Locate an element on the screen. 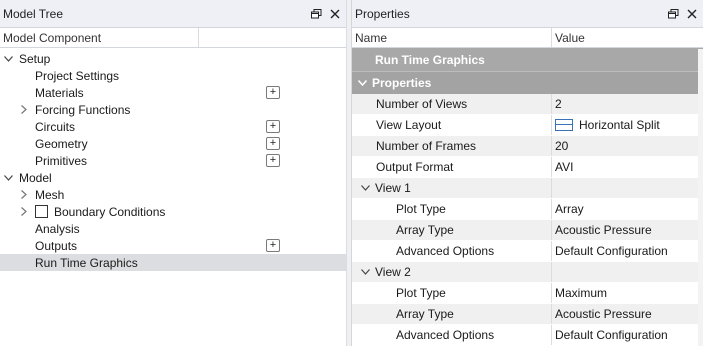 This screenshot has width=703, height=346. boundary-conditions-checkbox is located at coordinates (41, 211).